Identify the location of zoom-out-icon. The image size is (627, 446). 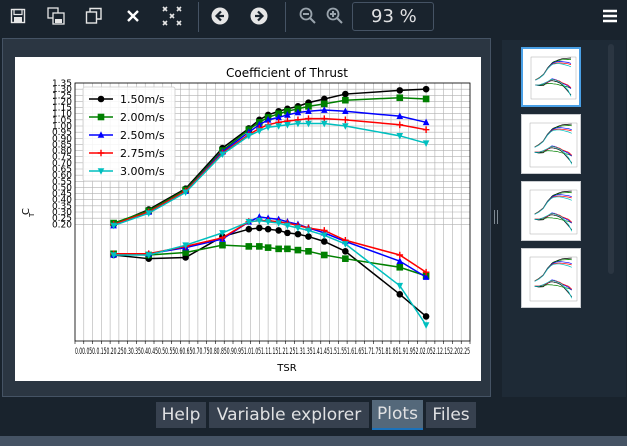
(308, 16).